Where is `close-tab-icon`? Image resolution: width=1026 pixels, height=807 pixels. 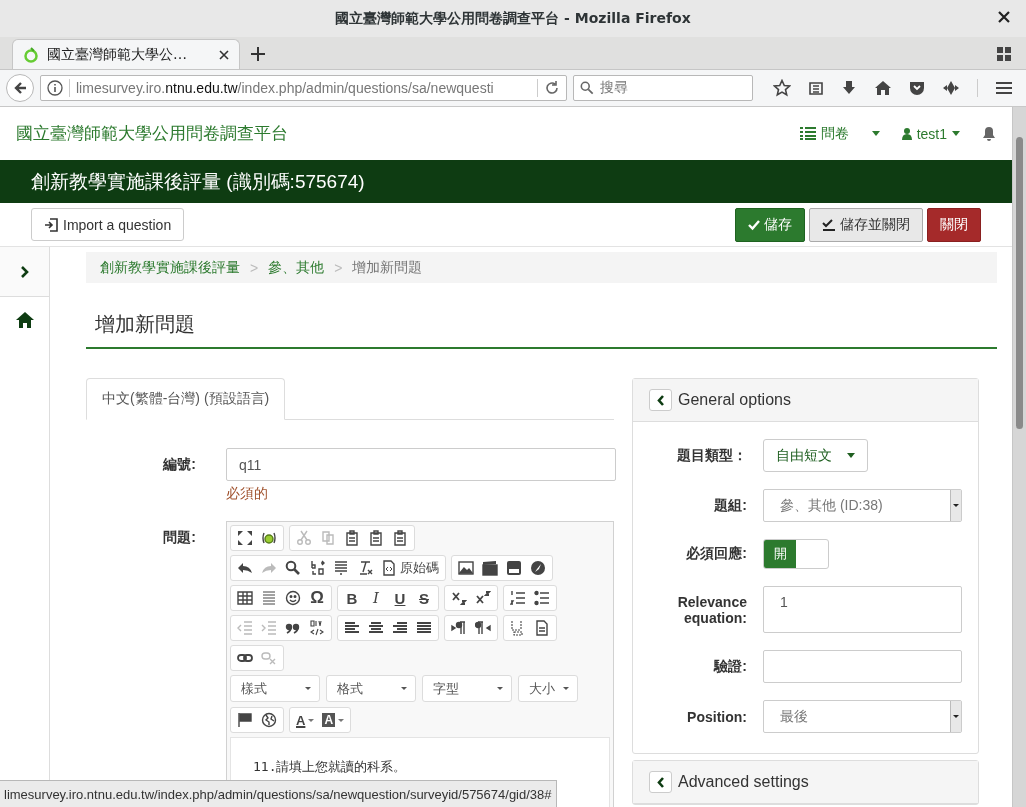 close-tab-icon is located at coordinates (224, 54).